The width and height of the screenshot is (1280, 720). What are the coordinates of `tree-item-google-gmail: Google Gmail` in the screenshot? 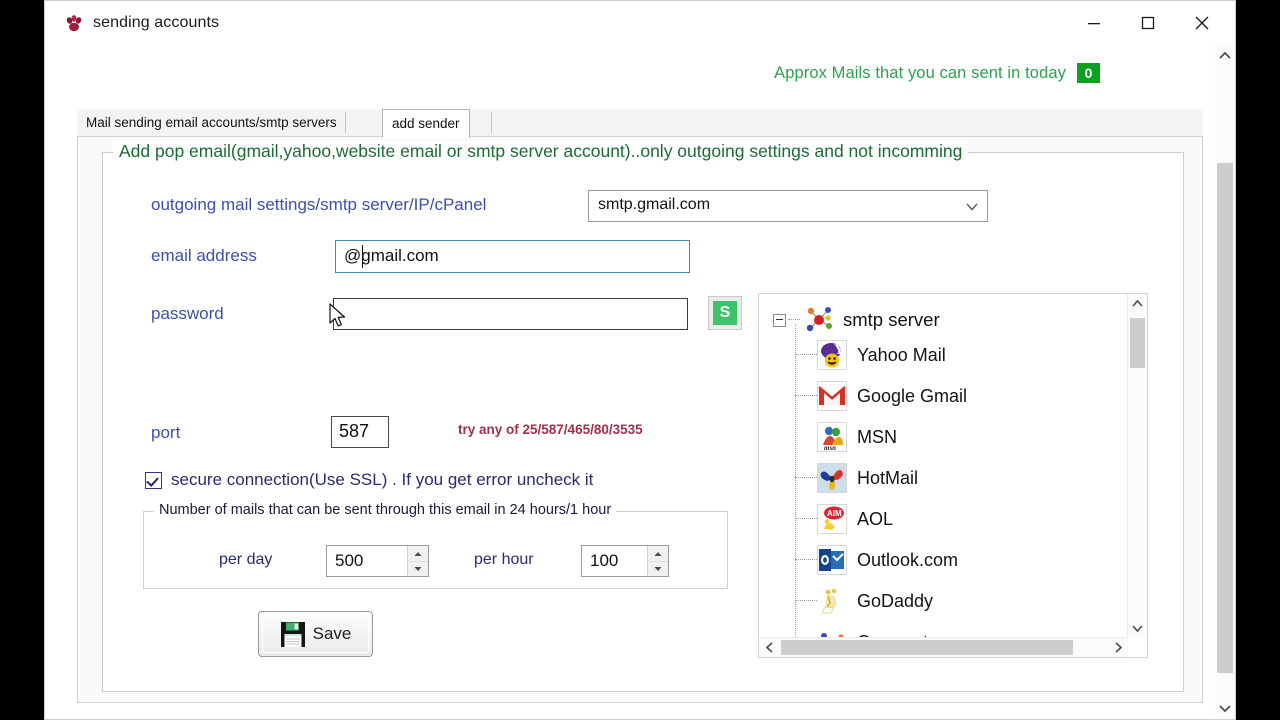 It's located at (881, 396).